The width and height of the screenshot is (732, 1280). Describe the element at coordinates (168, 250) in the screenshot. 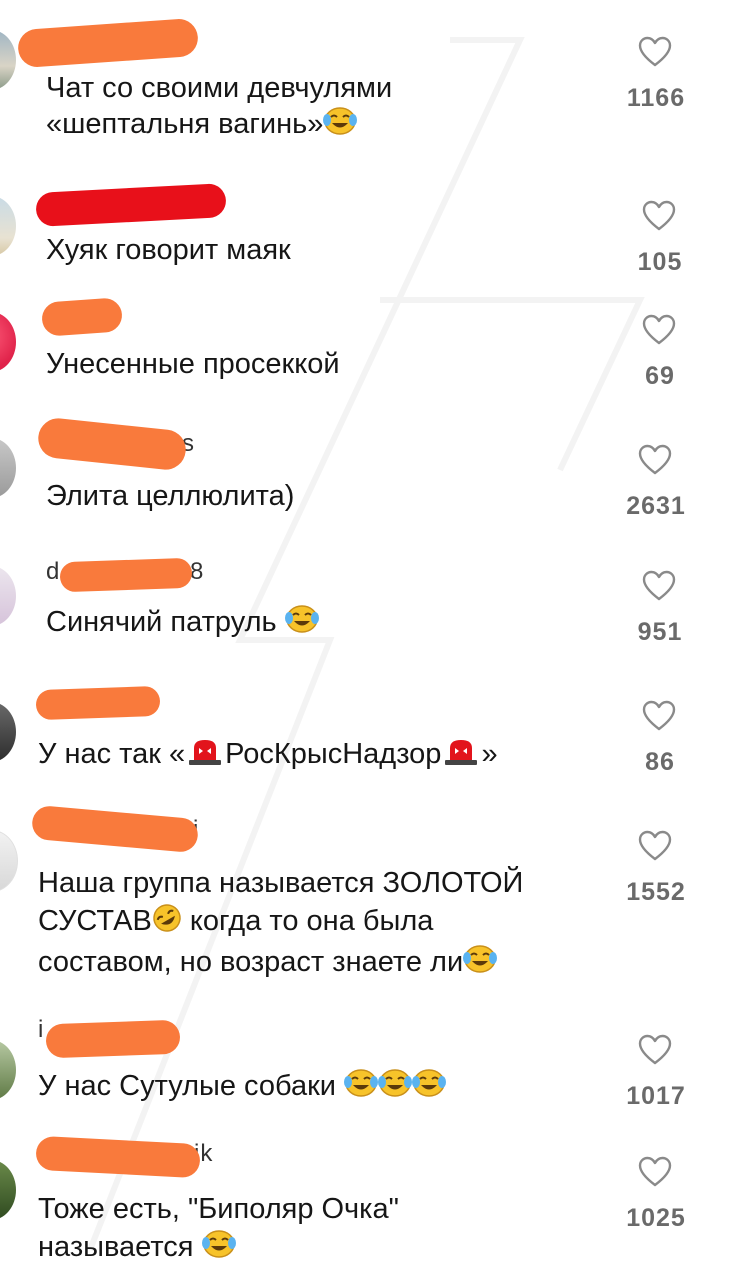

I see `comment-text: Хуяк говорит маяк` at that location.